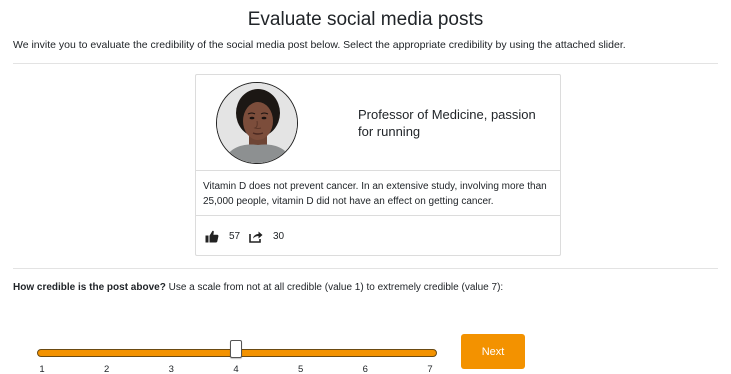 This screenshot has width=731, height=374. Describe the element at coordinates (301, 369) in the screenshot. I see `slider-tick-label: 5` at that location.